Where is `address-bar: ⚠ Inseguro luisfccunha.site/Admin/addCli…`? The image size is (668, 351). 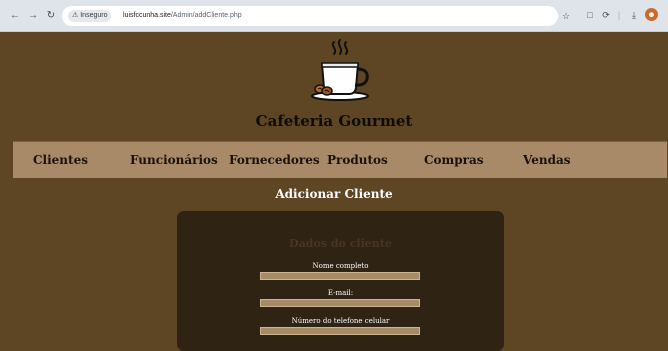 address-bar: ⚠ Inseguro luisfccunha.site/Admin/addCli… is located at coordinates (316, 16).